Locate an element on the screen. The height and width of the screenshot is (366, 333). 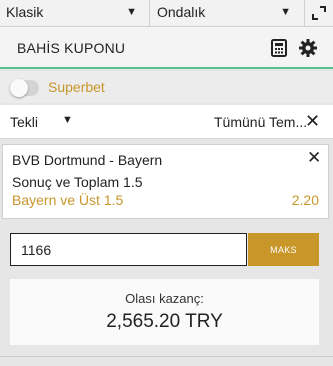
odds-format-value: Ondalık is located at coordinates (181, 12).